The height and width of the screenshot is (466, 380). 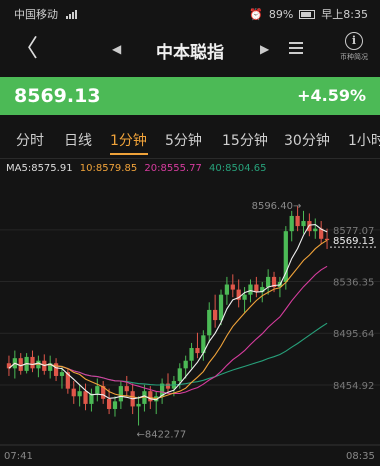 I want to click on active-tab-indicator, so click(x=129, y=154).